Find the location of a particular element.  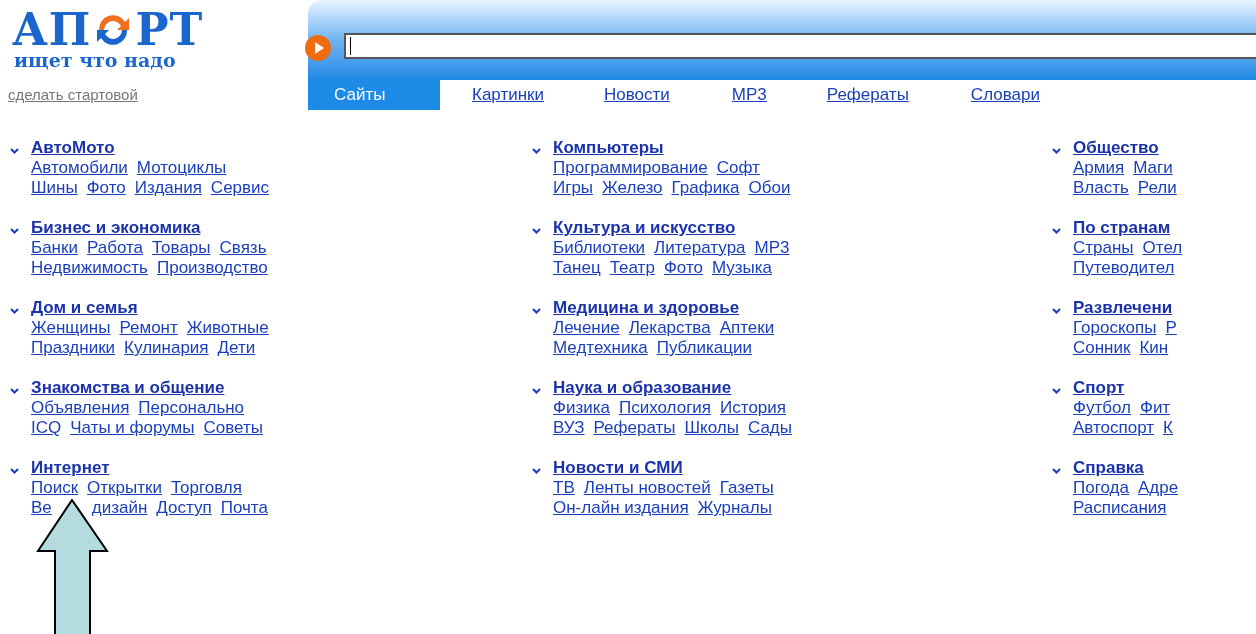

subcategory-link: Власть is located at coordinates (1101, 188).